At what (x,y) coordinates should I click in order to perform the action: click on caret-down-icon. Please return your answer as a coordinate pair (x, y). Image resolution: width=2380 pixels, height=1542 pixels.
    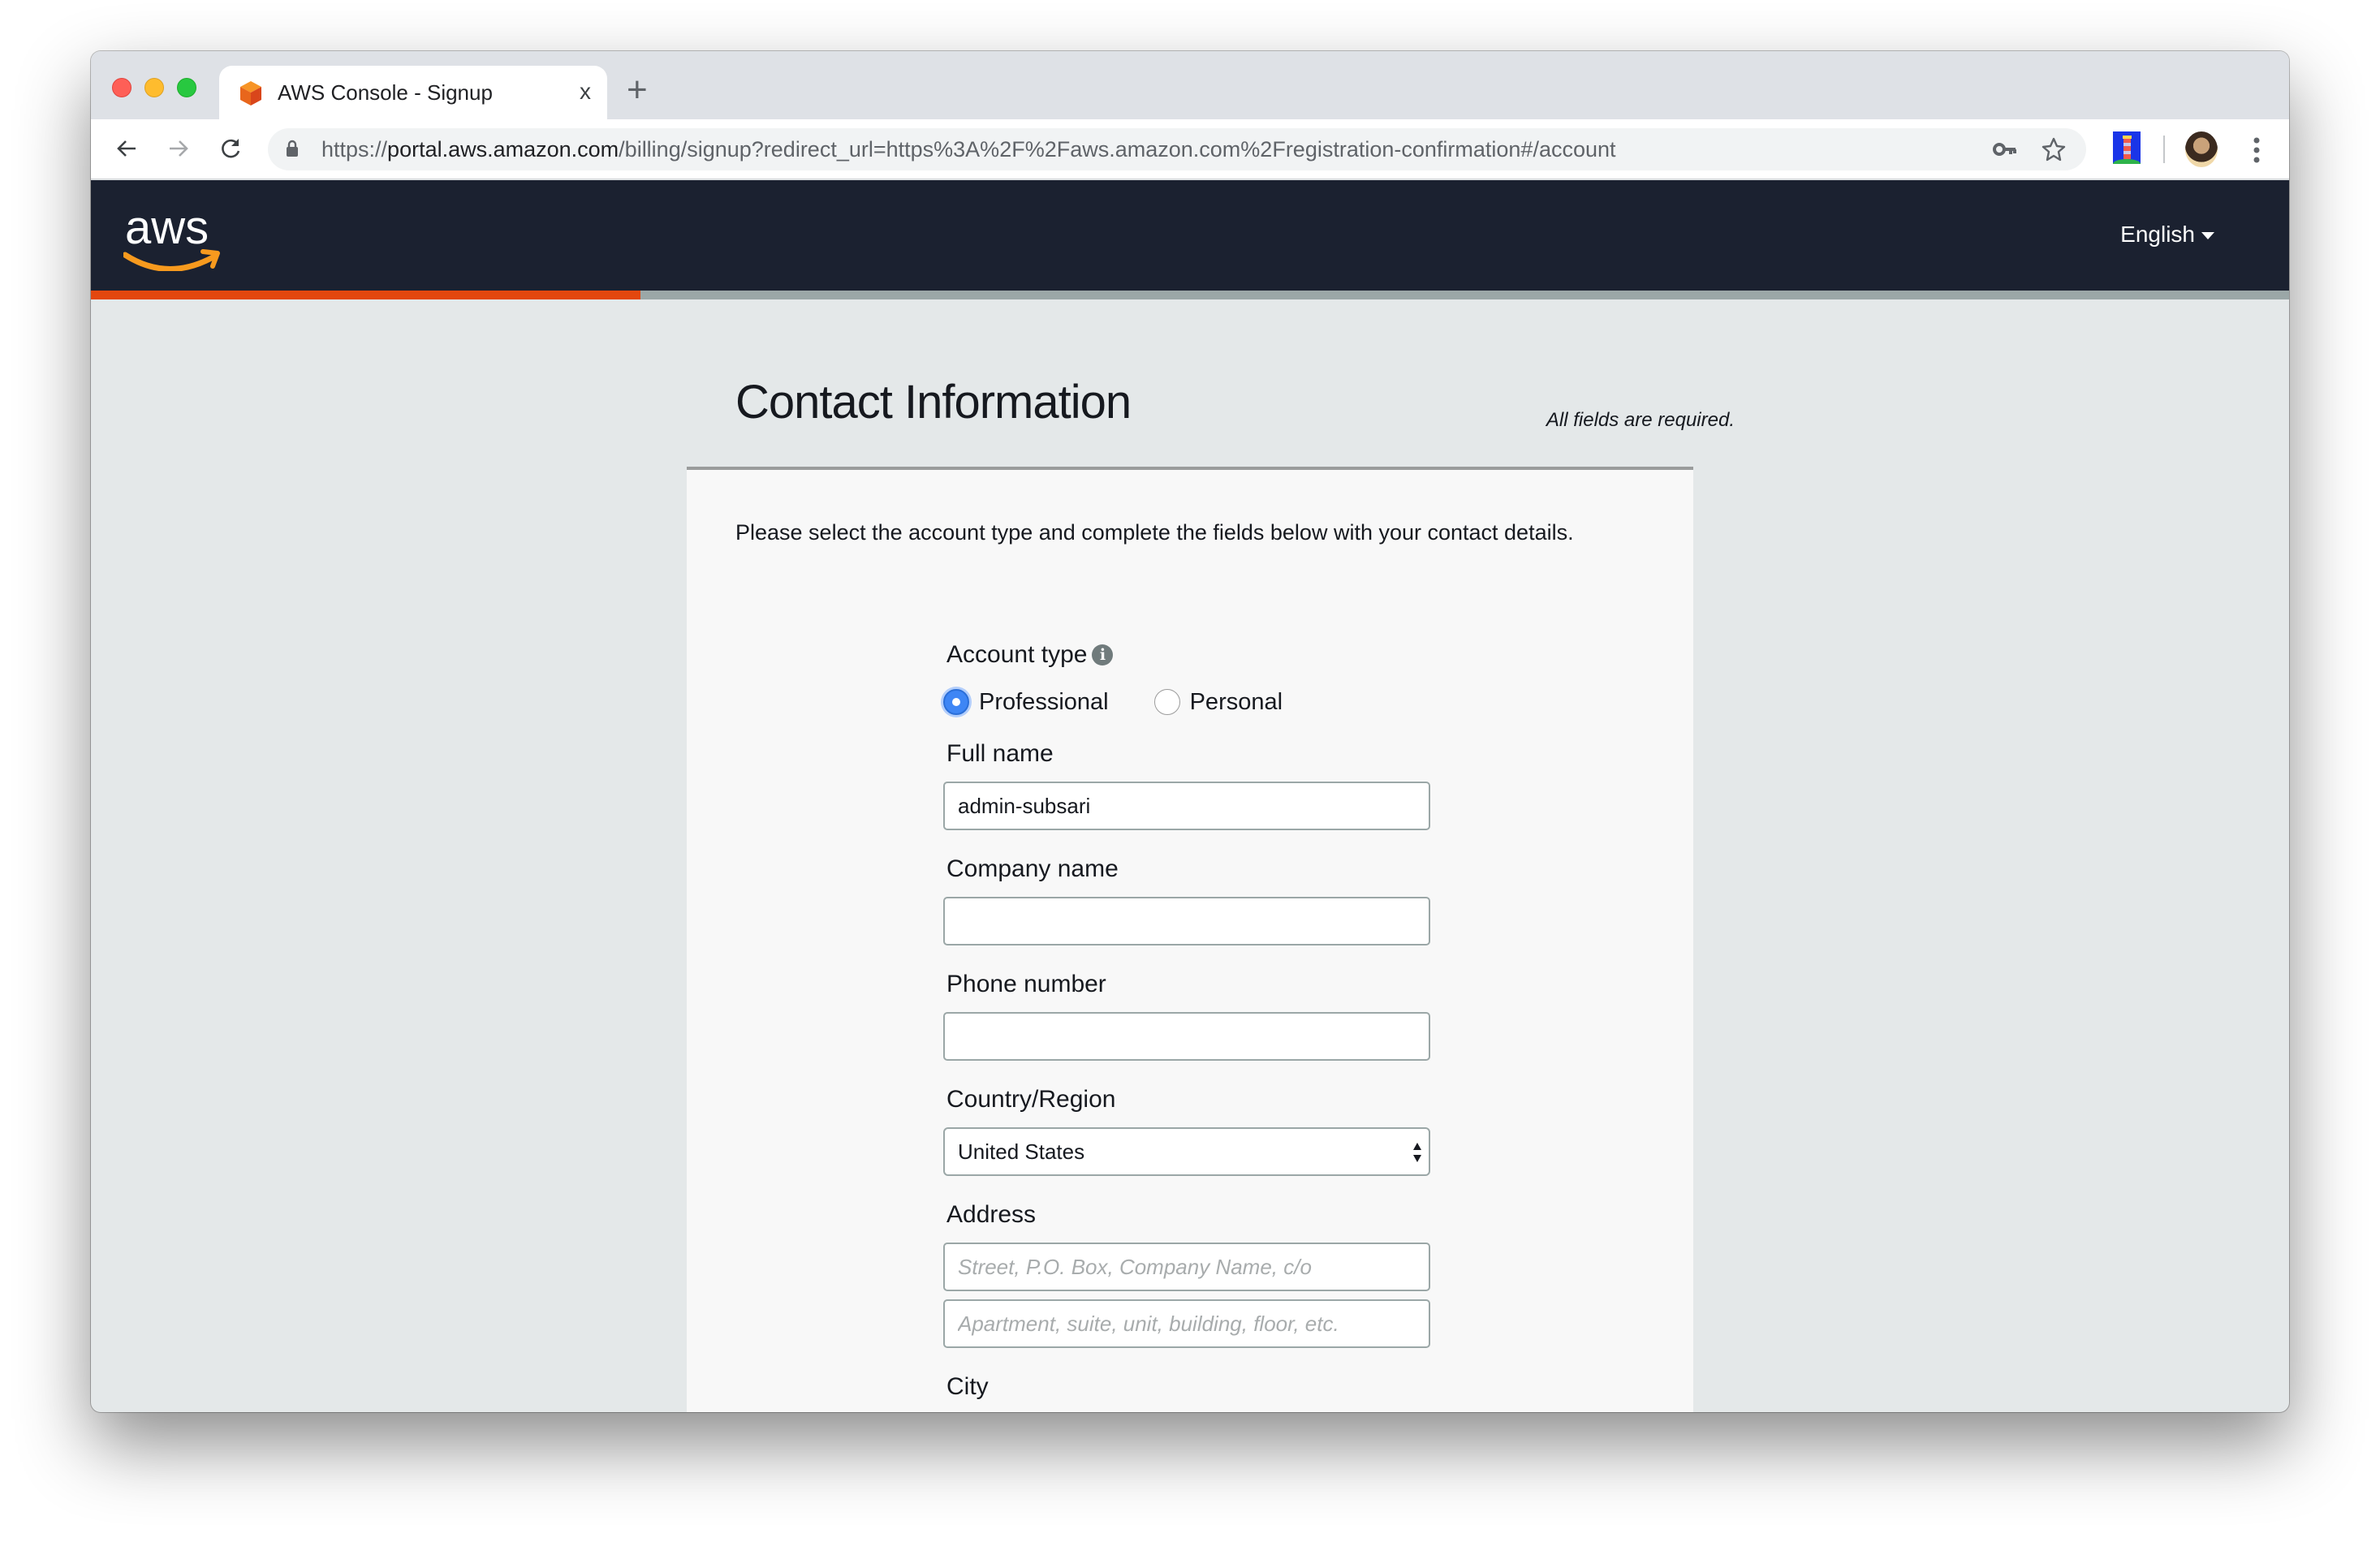
    Looking at the image, I should click on (2208, 235).